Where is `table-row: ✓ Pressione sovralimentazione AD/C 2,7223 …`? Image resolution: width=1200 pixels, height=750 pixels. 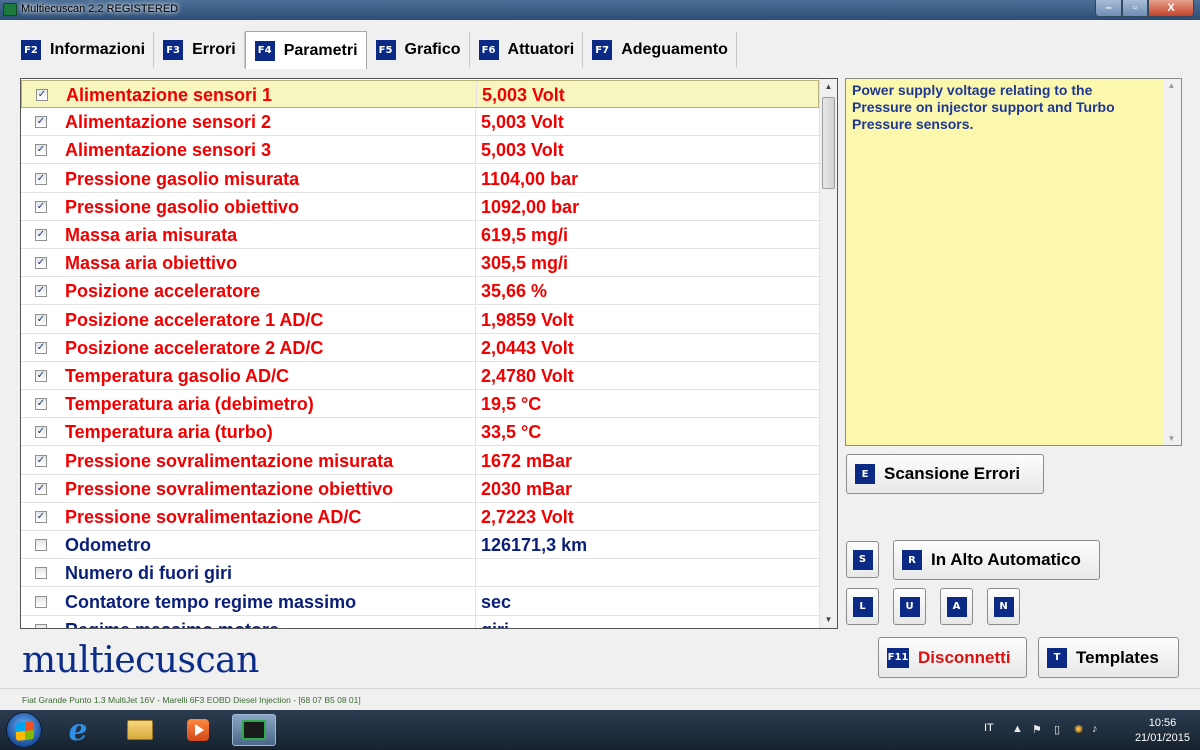
table-row: ✓ Pressione sovralimentazione AD/C 2,7223 … is located at coordinates (420, 517).